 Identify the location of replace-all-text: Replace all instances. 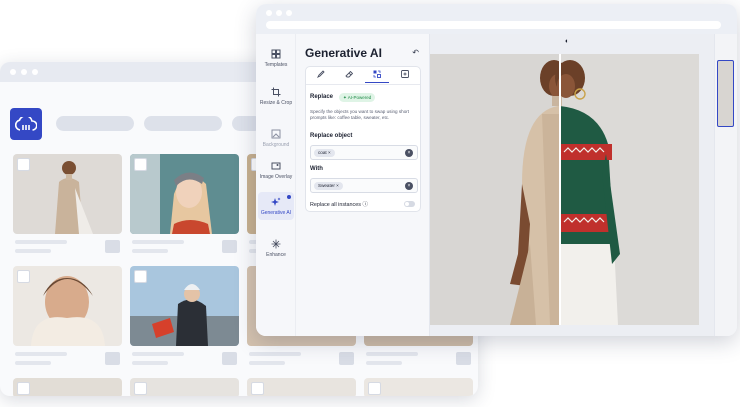
(335, 205).